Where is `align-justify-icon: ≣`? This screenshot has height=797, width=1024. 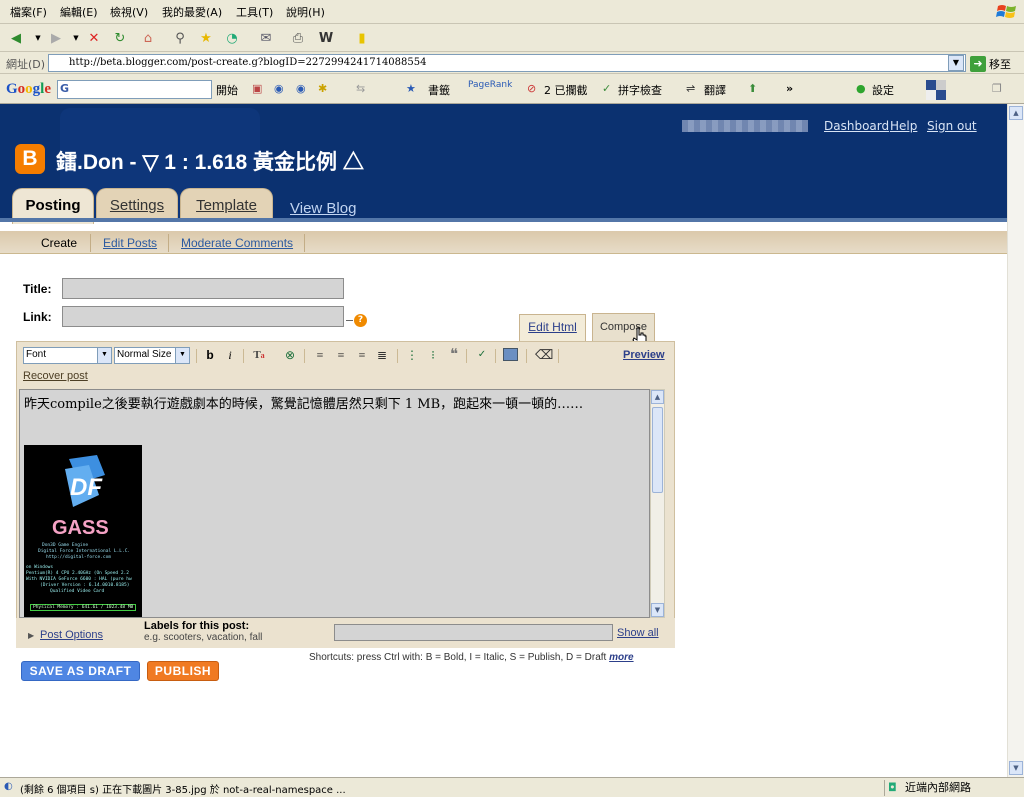 align-justify-icon: ≣ is located at coordinates (382, 355).